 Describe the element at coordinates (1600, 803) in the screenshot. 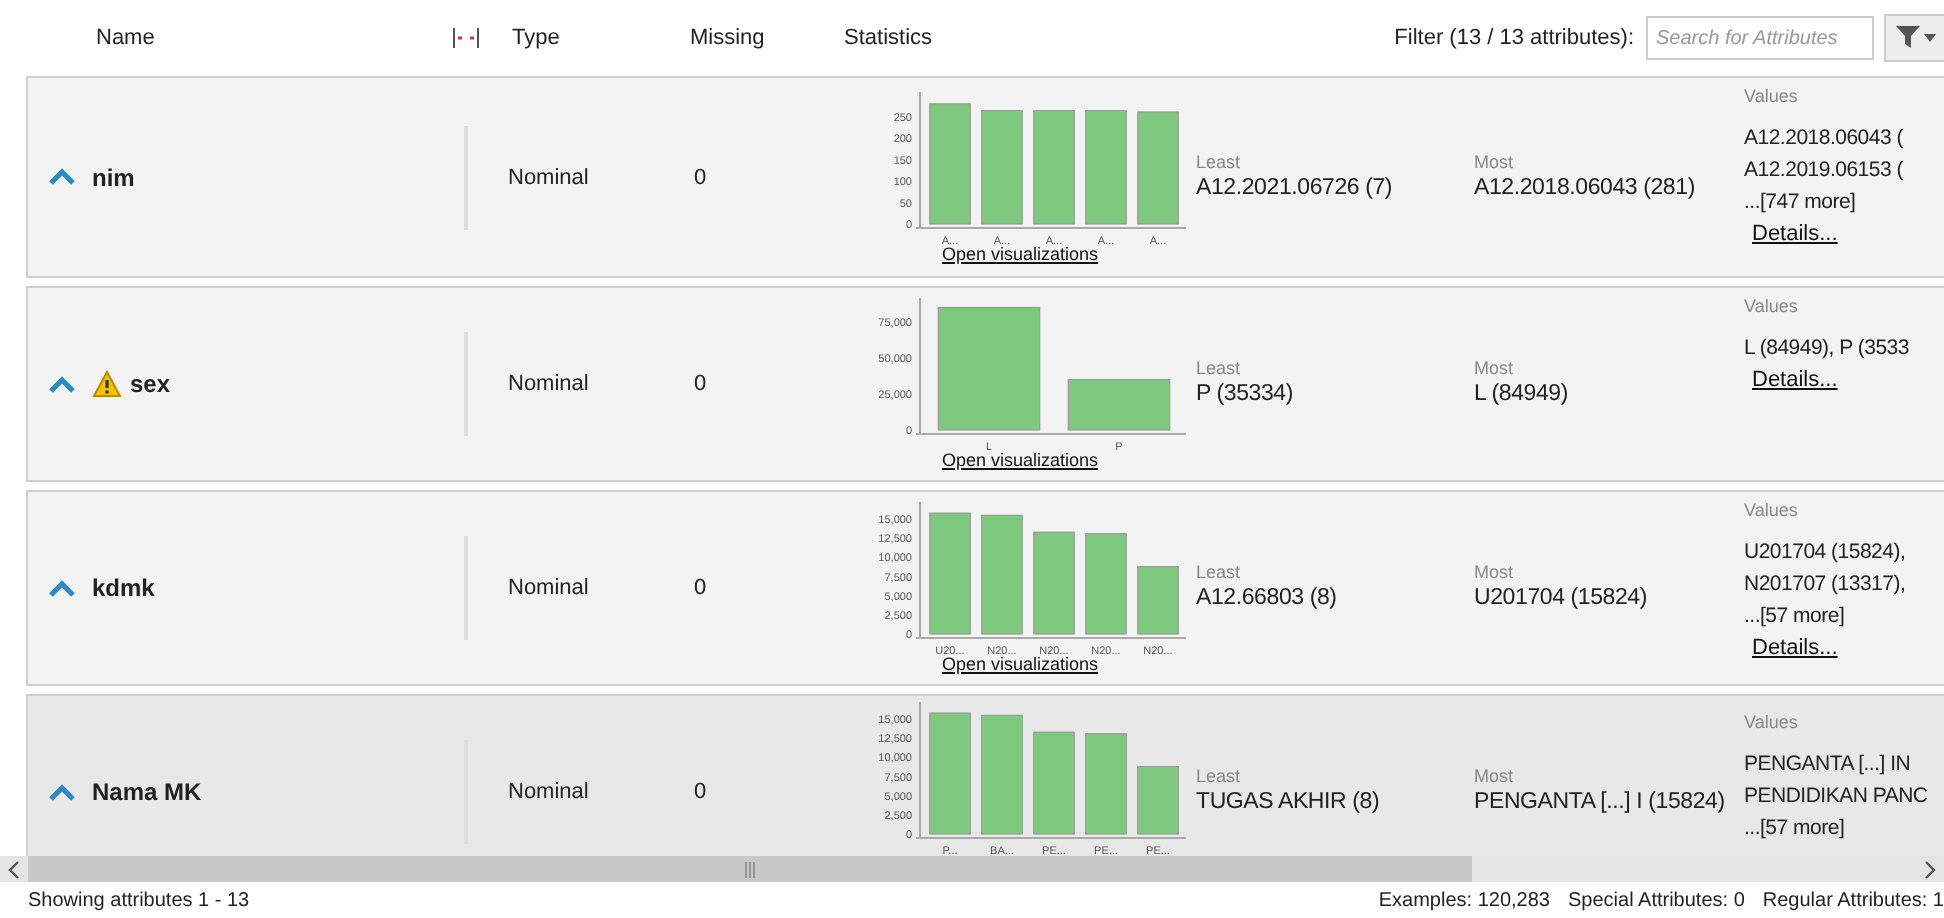

I see `most-value: PENGANTA [...] I (15824)` at that location.